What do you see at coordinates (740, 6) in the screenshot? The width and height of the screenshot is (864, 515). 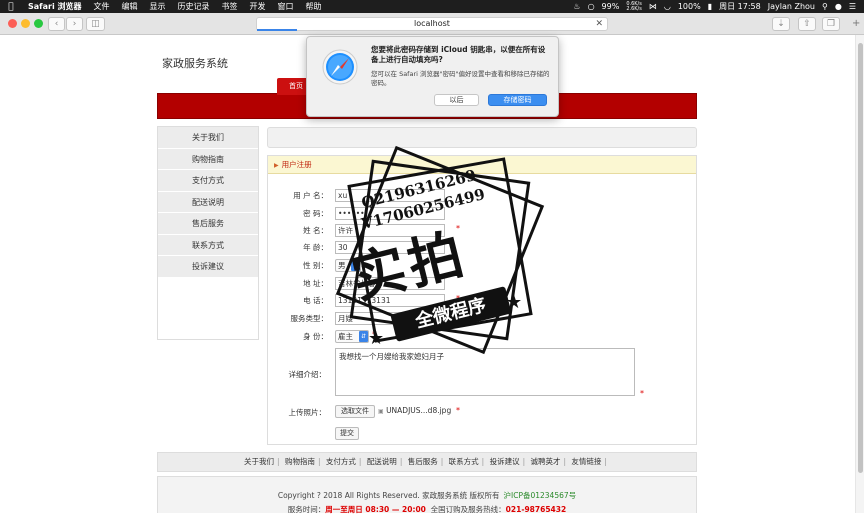 I see `clock: 周日 17:58` at bounding box center [740, 6].